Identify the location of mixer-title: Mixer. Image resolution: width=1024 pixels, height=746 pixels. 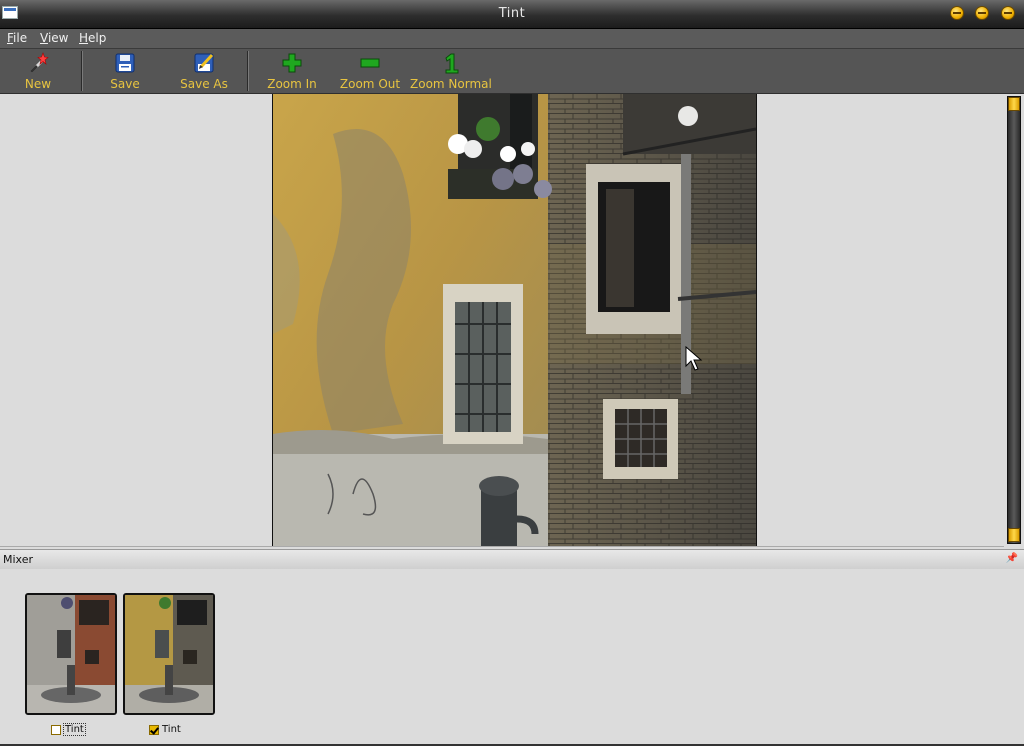
(18, 559).